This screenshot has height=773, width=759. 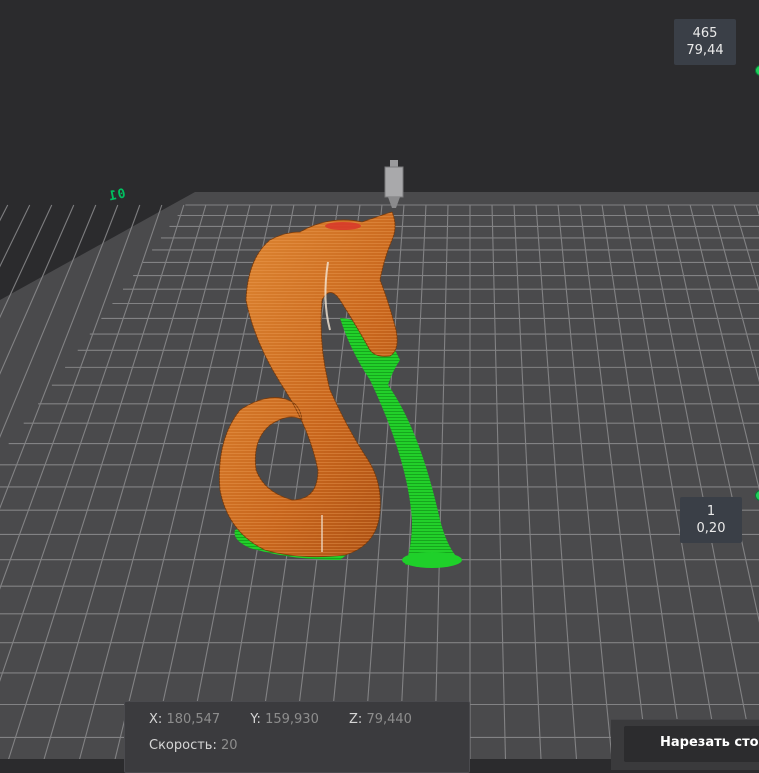 What do you see at coordinates (711, 520) in the screenshot?
I see `layer-slider-bottom-tooltip: 1 0,20` at bounding box center [711, 520].